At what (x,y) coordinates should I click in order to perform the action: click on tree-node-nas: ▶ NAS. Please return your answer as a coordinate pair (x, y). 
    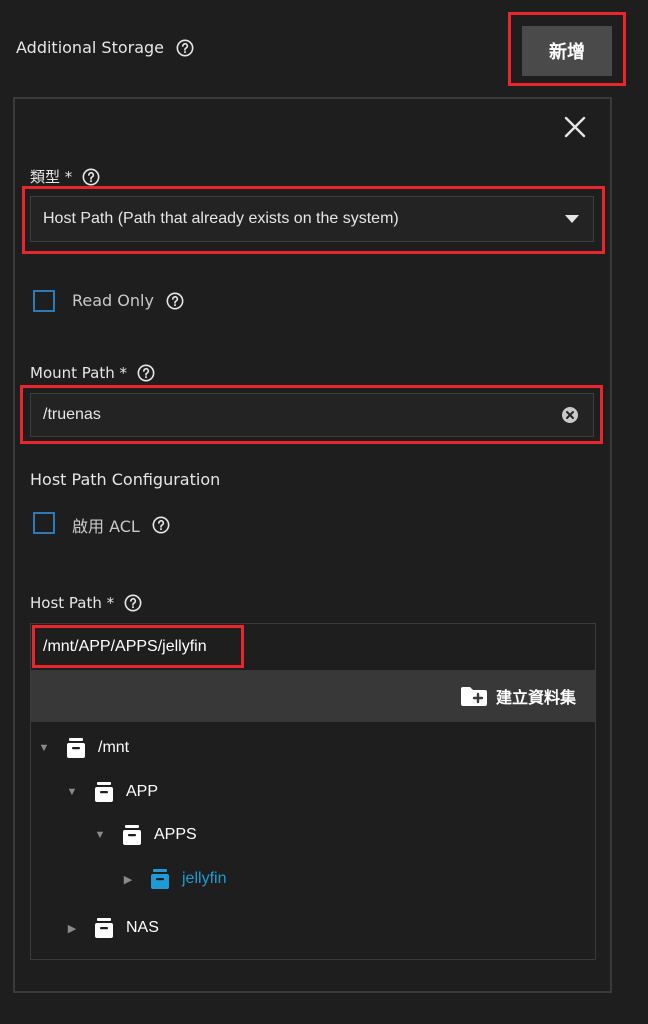
    Looking at the image, I should click on (112, 928).